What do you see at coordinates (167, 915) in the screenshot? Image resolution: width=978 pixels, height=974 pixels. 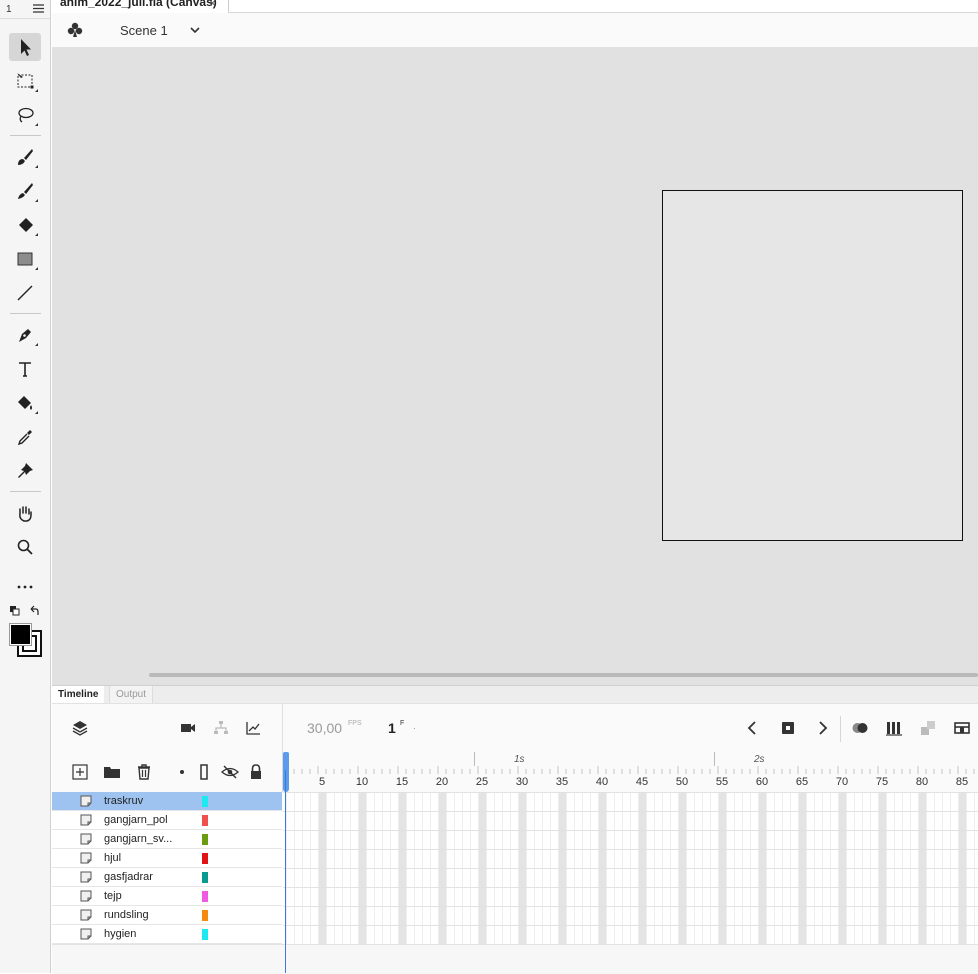 I see `layer-row: rundsling` at bounding box center [167, 915].